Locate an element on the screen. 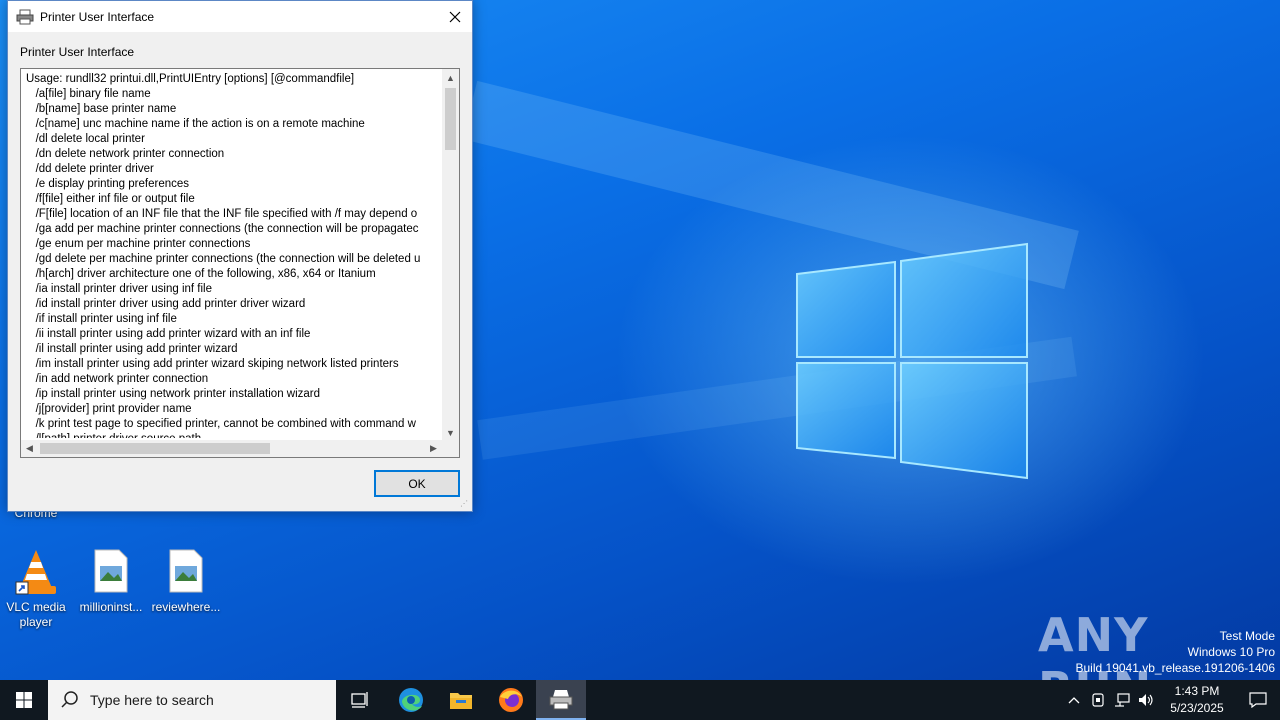  search-icon is located at coordinates (69, 699).